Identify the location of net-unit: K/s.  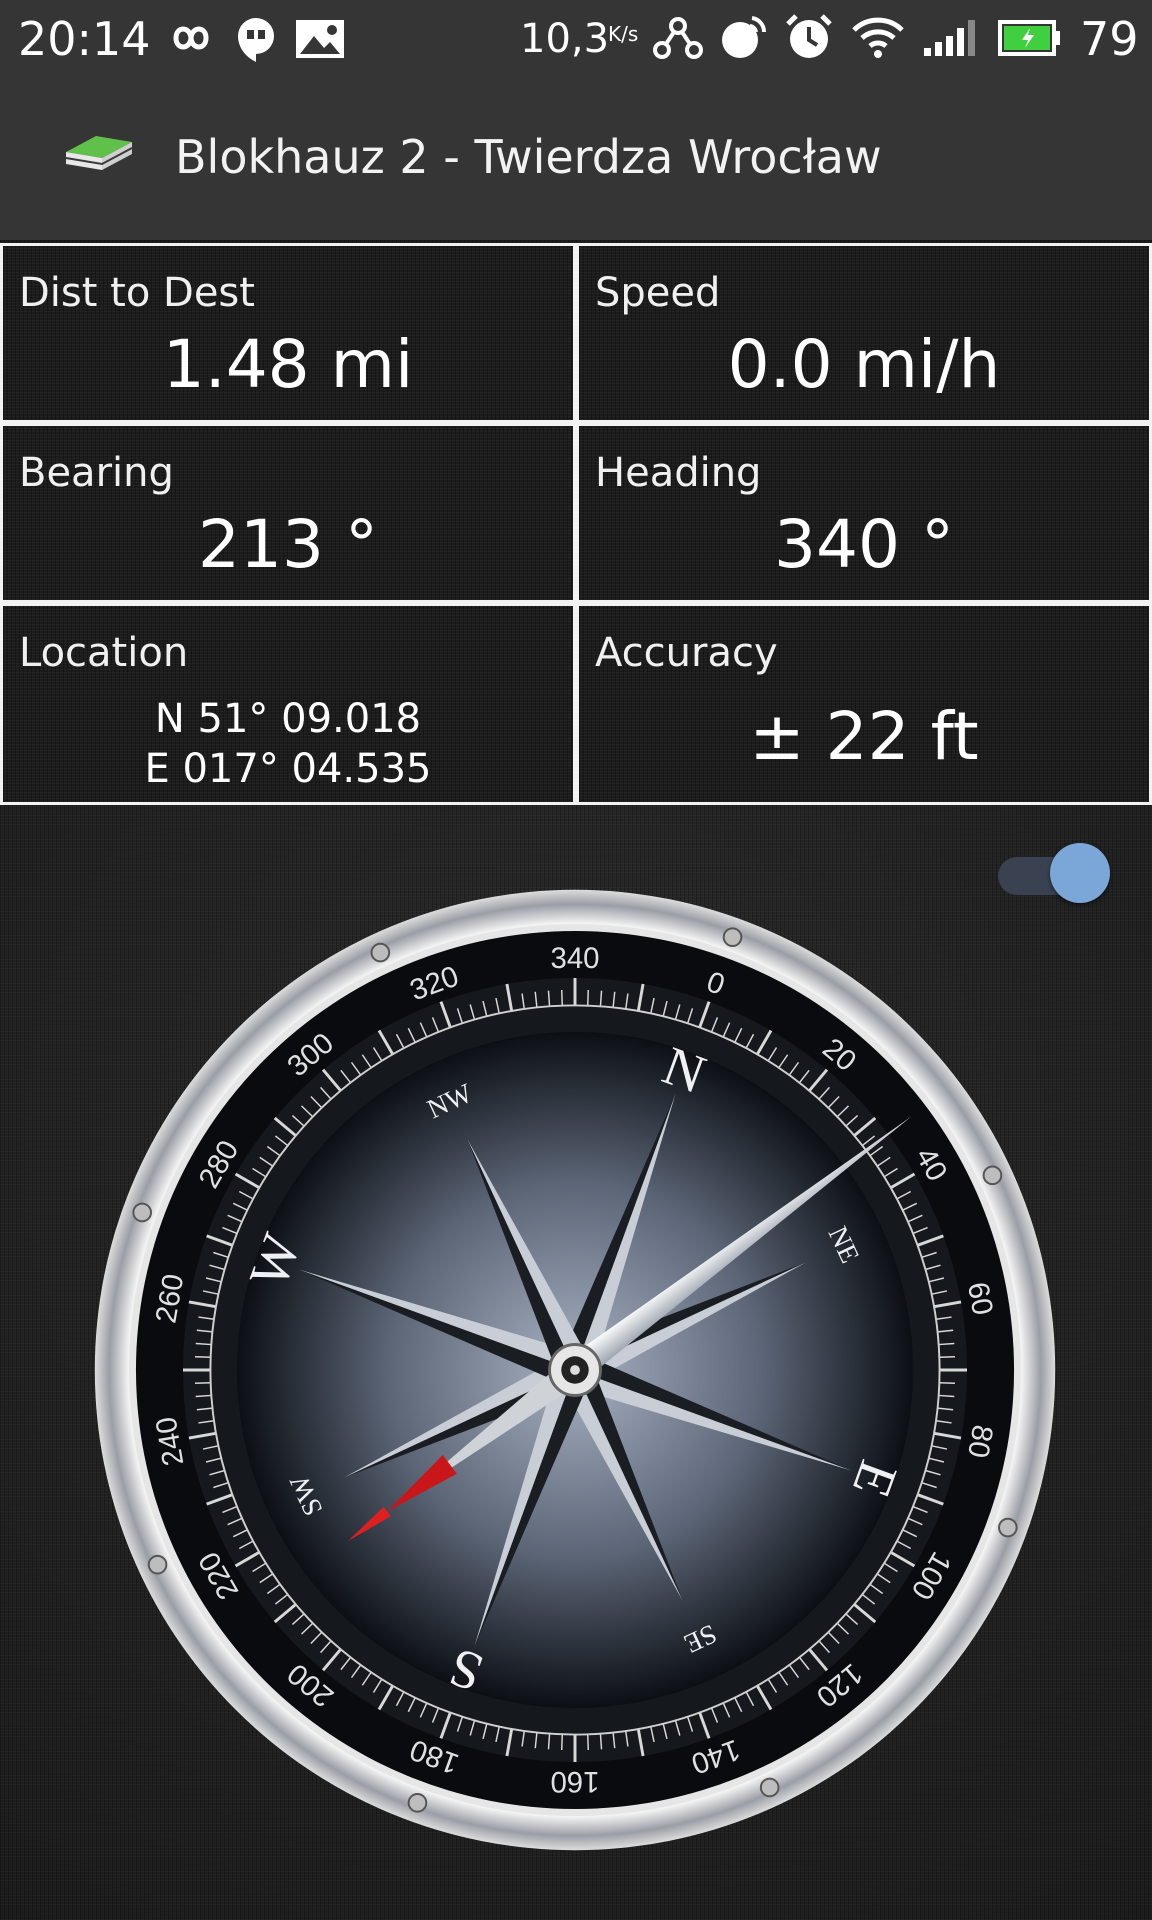
(623, 34).